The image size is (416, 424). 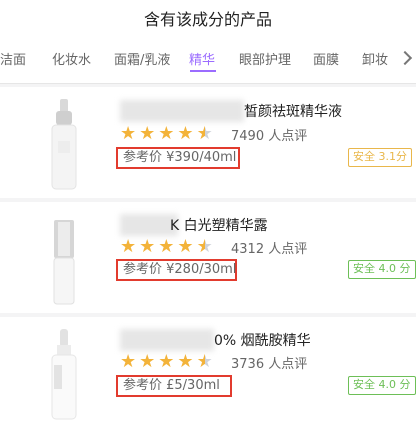 I want to click on review-count: 4312 人点评, so click(x=269, y=249).